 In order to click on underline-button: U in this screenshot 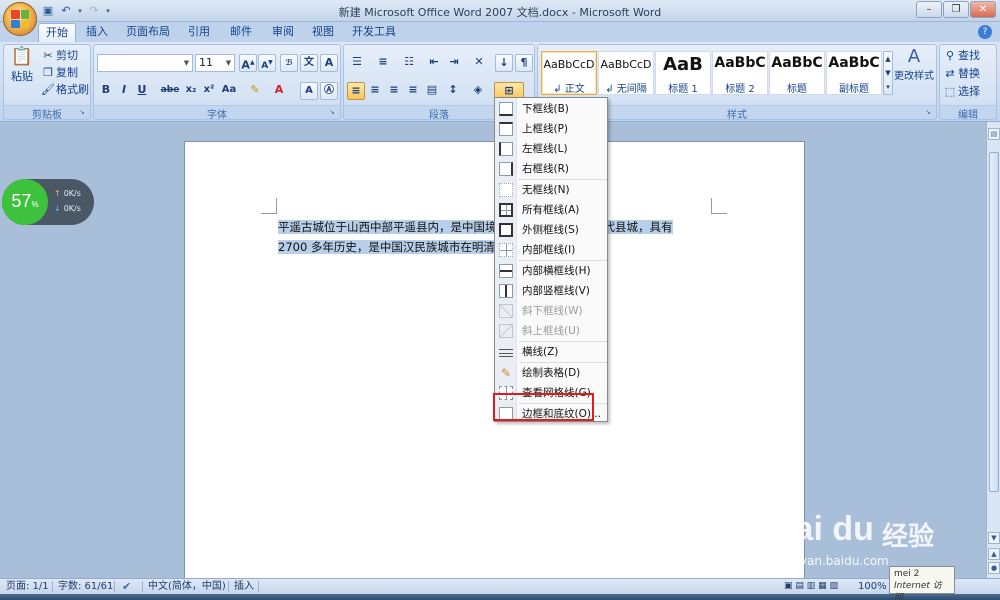, I will do `click(142, 91)`.